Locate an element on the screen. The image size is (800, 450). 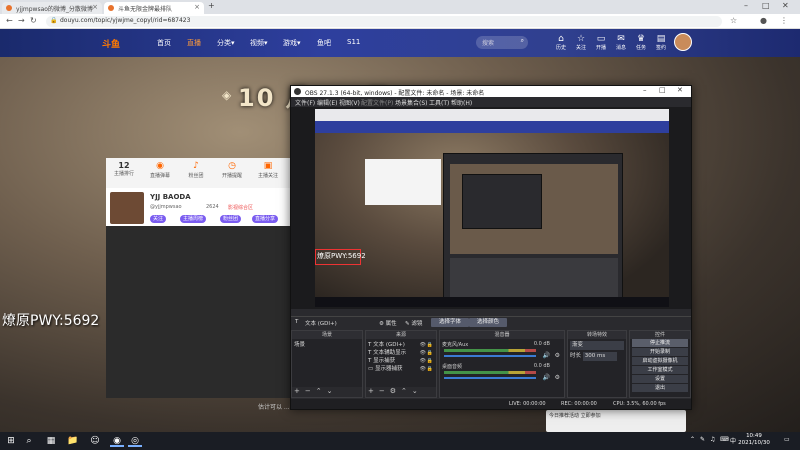
source-item: ▭ 显示器捕获 👁 🔒 is located at coordinates (401, 369).